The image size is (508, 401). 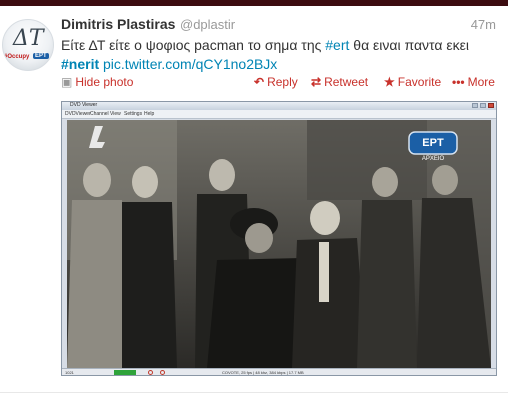 I want to click on status-counter: 1021, so click(x=69, y=372).